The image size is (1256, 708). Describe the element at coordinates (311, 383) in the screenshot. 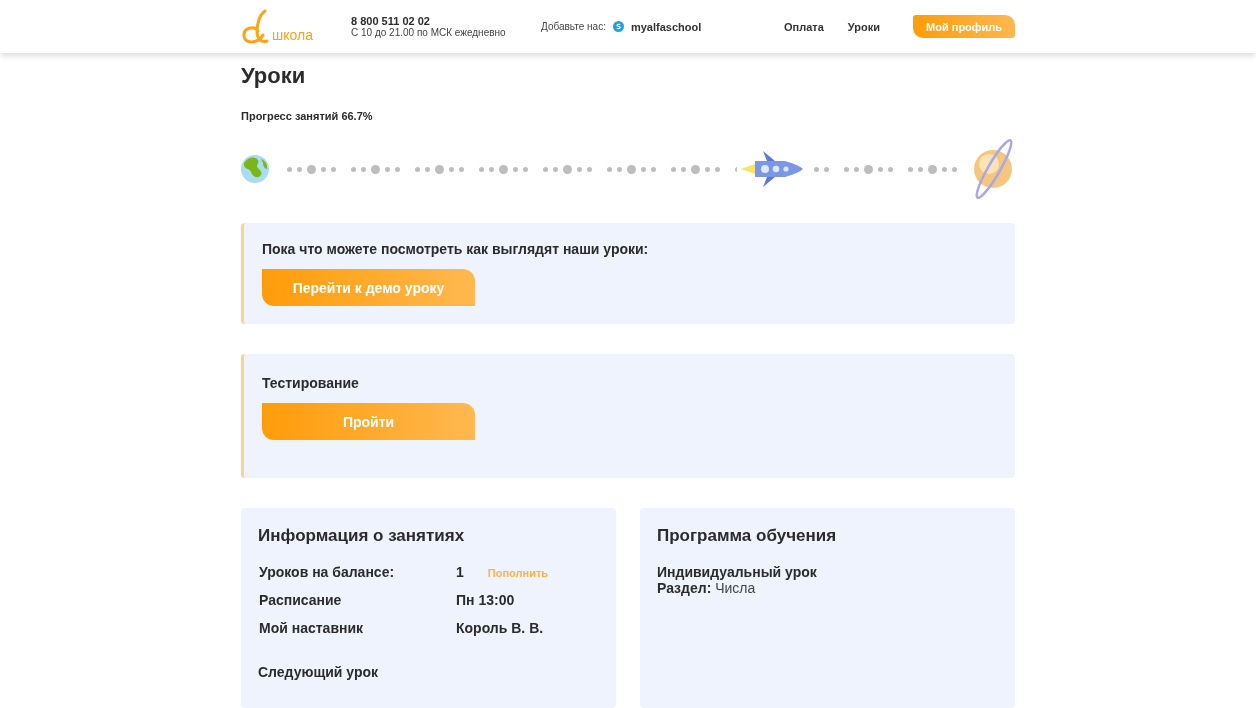

I see `card-title: Тестирование` at that location.